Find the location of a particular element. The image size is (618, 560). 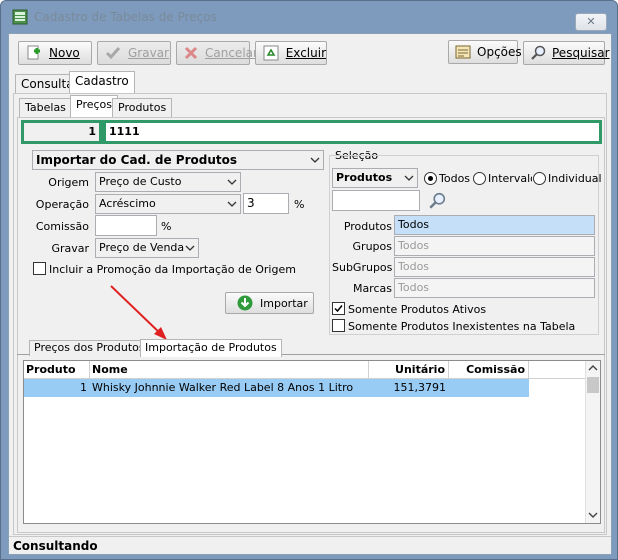

origem-label: Origem is located at coordinates (68, 182).